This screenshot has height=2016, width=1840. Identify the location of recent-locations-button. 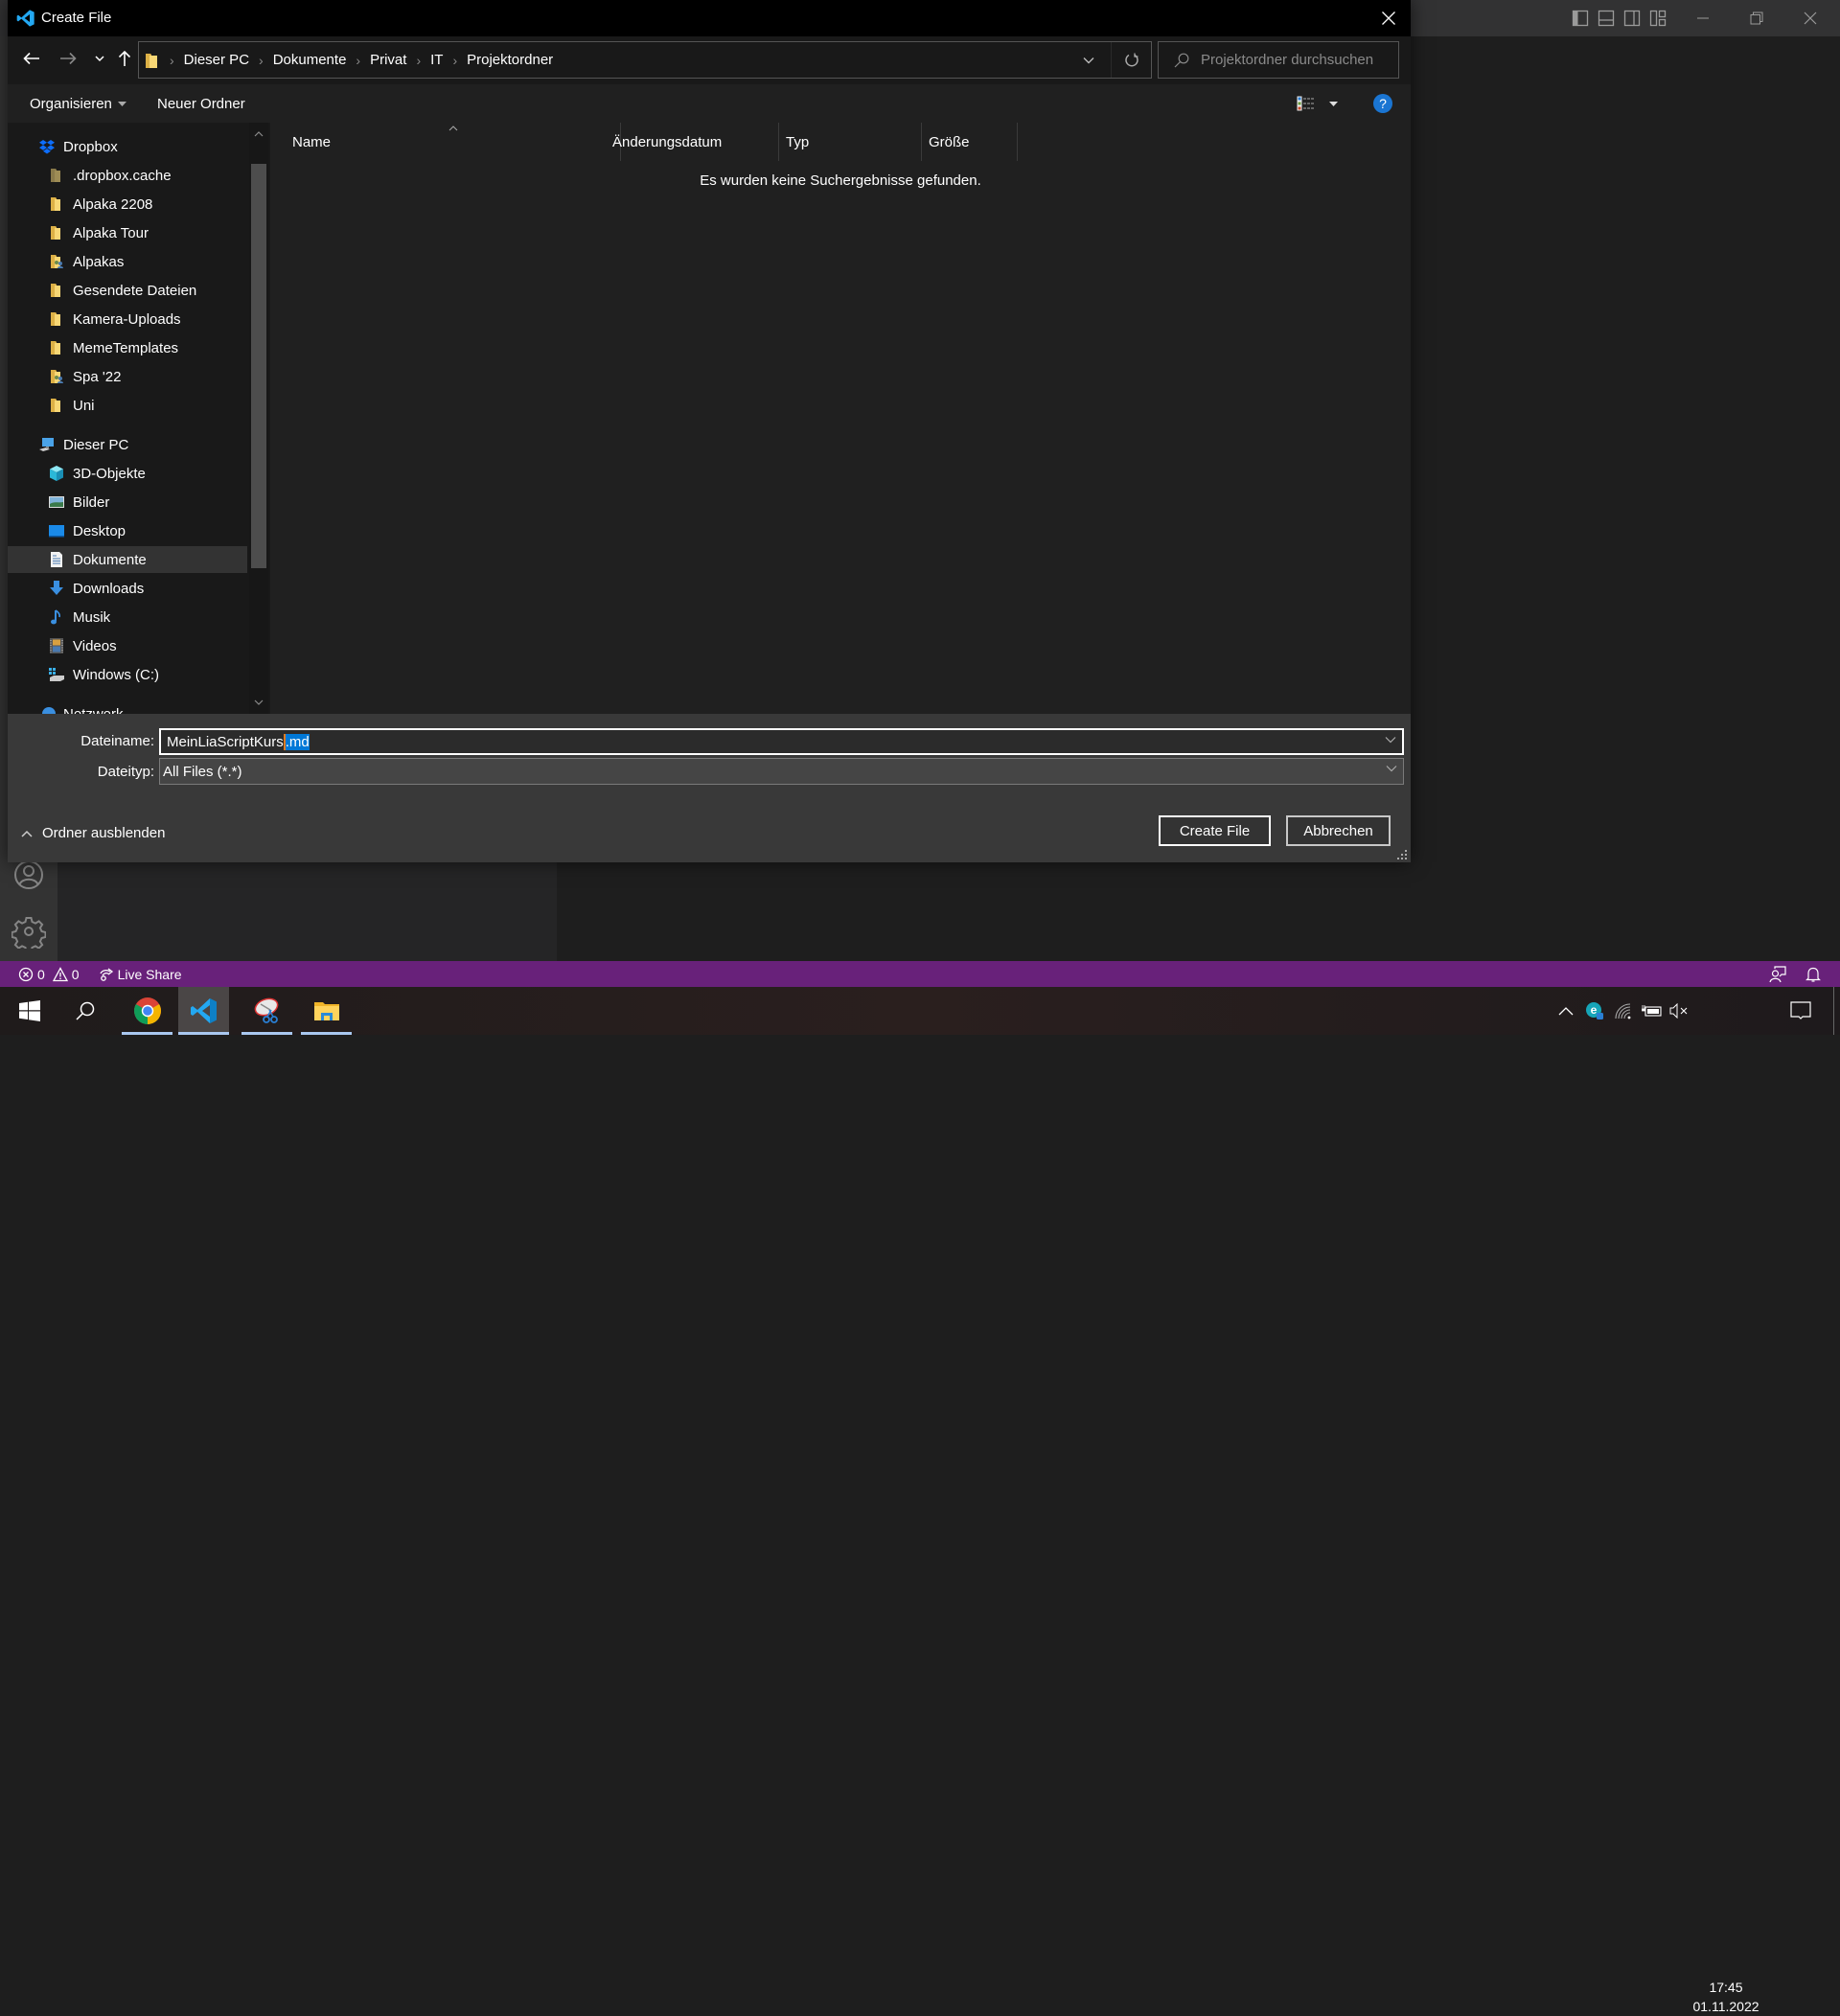
(99, 58).